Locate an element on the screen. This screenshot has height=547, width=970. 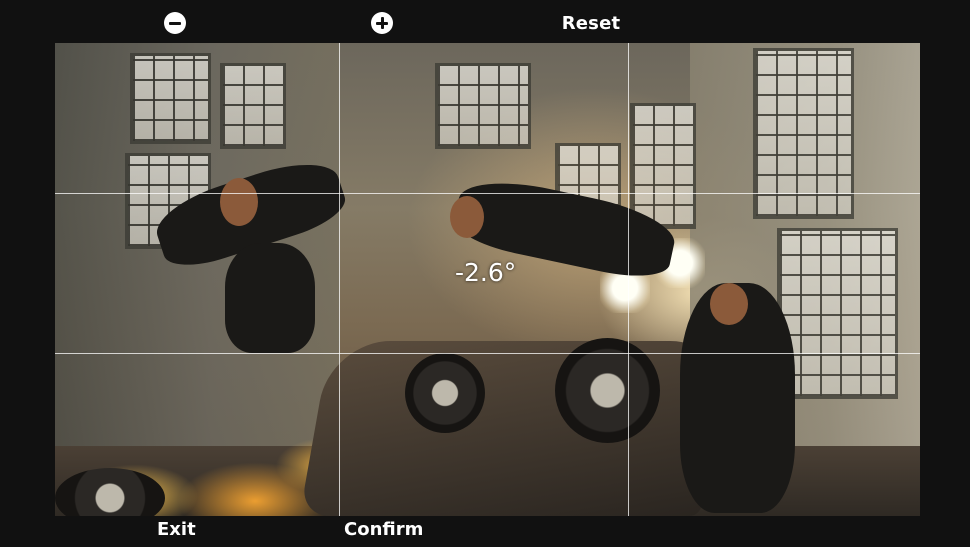
reset-button: Reset is located at coordinates (591, 23).